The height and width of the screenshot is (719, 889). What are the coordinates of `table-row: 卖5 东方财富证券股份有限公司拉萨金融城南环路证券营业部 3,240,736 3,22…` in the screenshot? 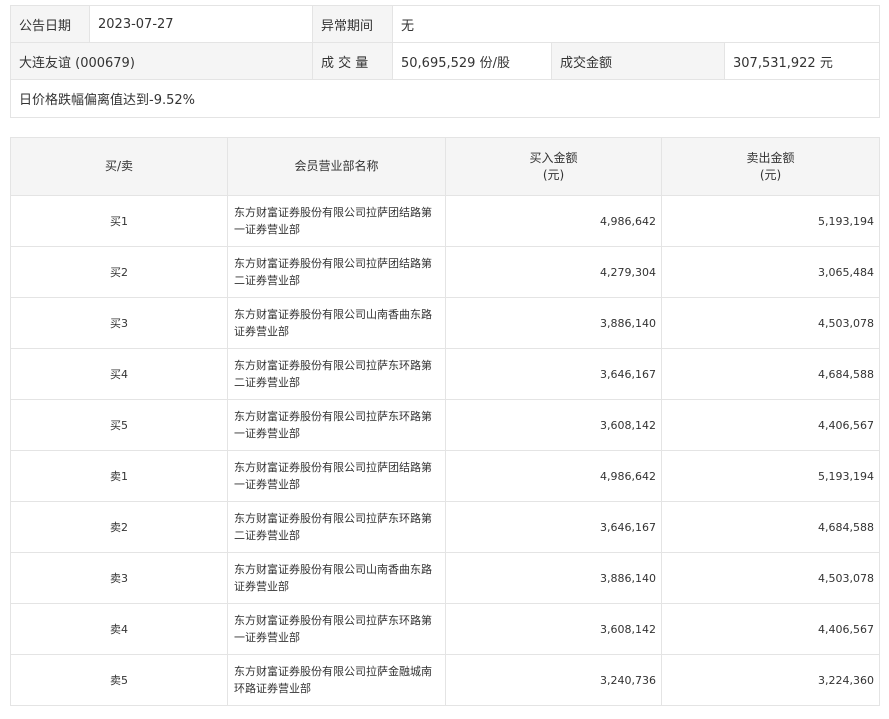 It's located at (445, 680).